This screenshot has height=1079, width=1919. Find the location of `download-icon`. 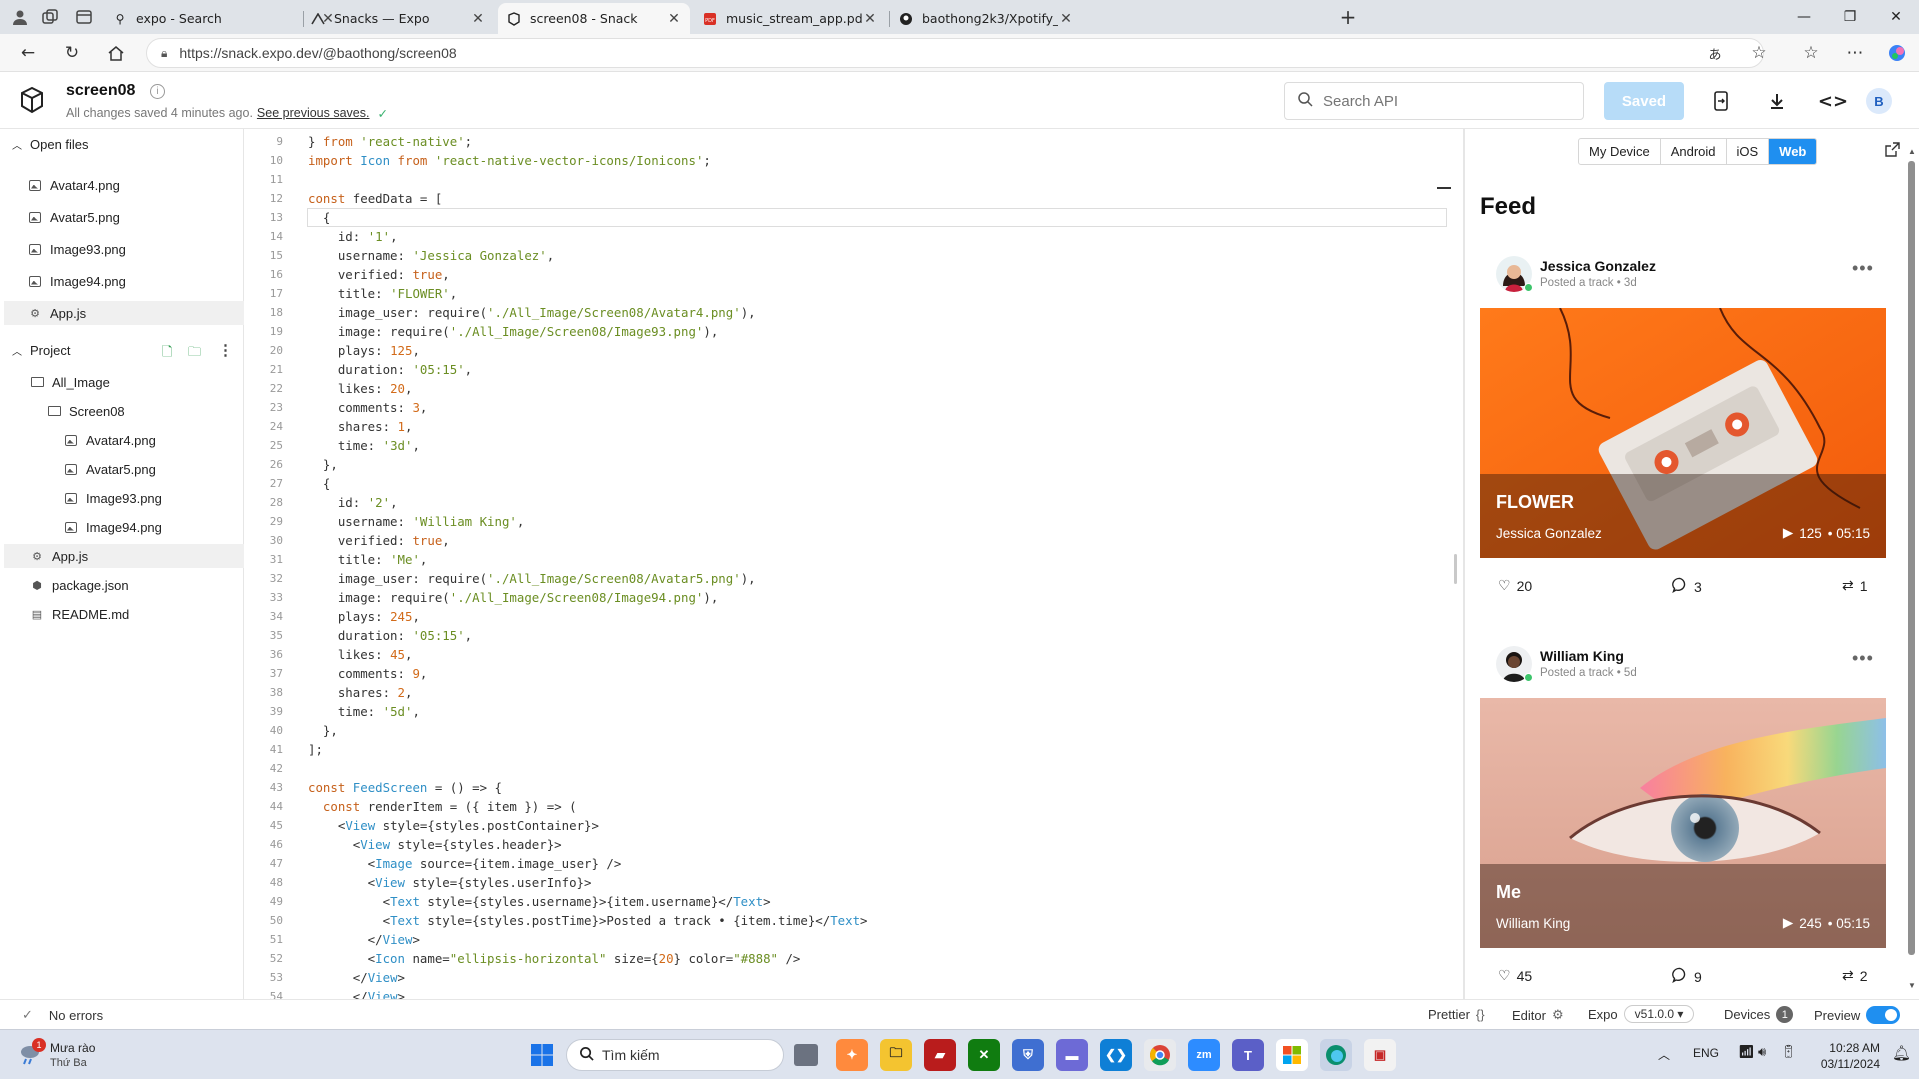

download-icon is located at coordinates (1777, 101).